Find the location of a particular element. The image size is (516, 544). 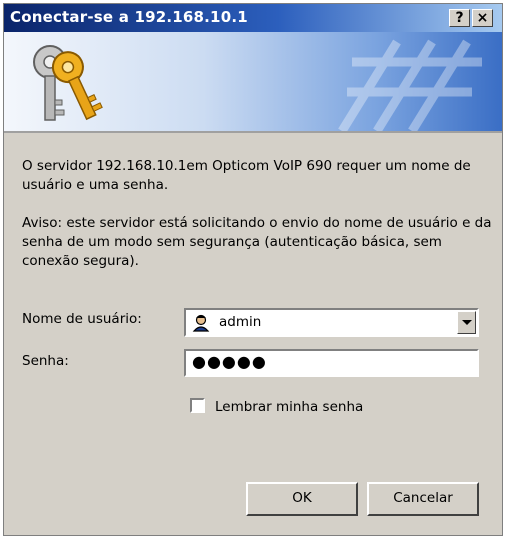

dialog-title: Conectar-se a 192.168.10.1 is located at coordinates (129, 17).